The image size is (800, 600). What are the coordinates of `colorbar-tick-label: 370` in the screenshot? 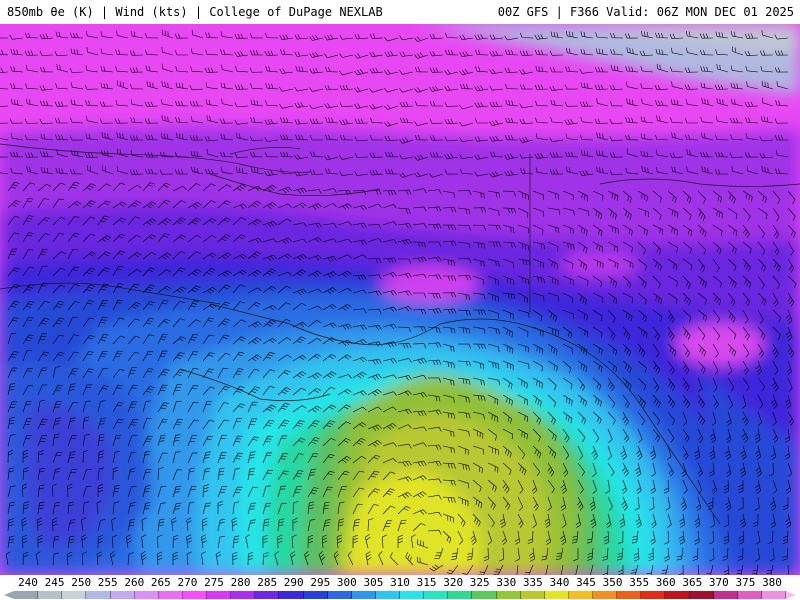 It's located at (718, 582).